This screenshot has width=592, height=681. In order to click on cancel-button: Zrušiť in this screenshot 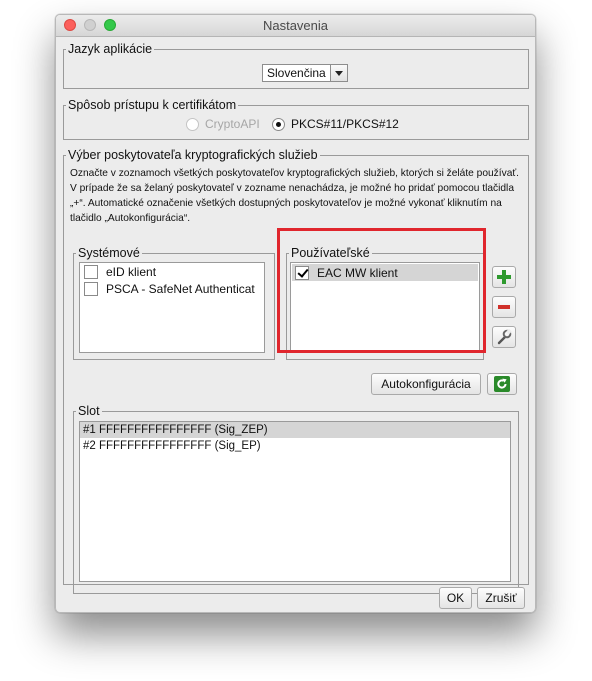, I will do `click(501, 598)`.